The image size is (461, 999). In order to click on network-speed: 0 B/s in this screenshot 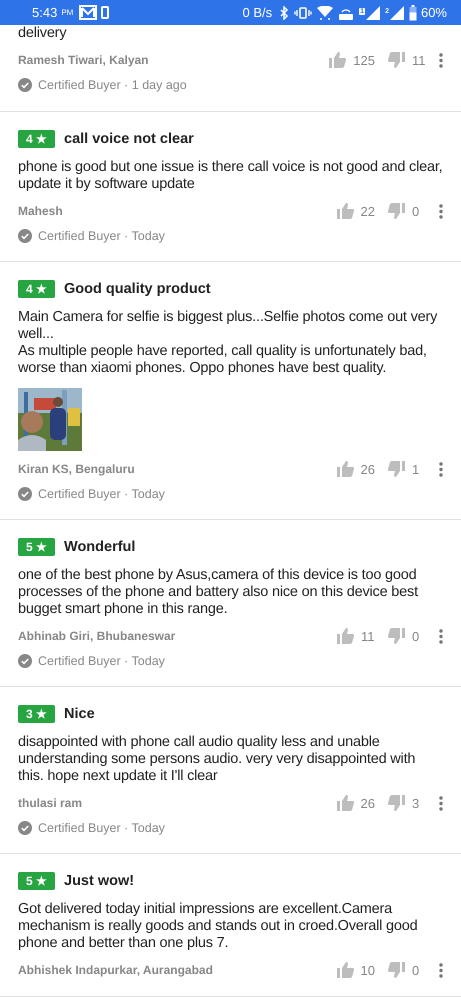, I will do `click(257, 12)`.